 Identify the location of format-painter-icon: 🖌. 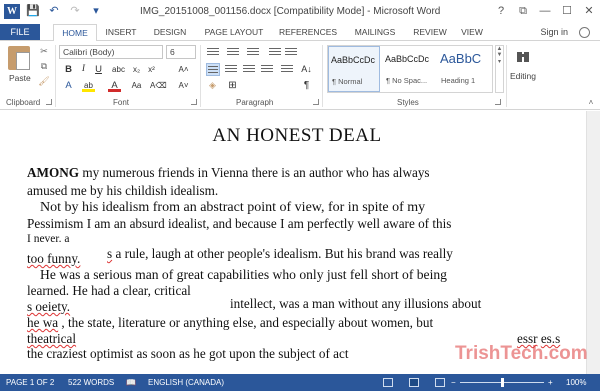
(44, 81).